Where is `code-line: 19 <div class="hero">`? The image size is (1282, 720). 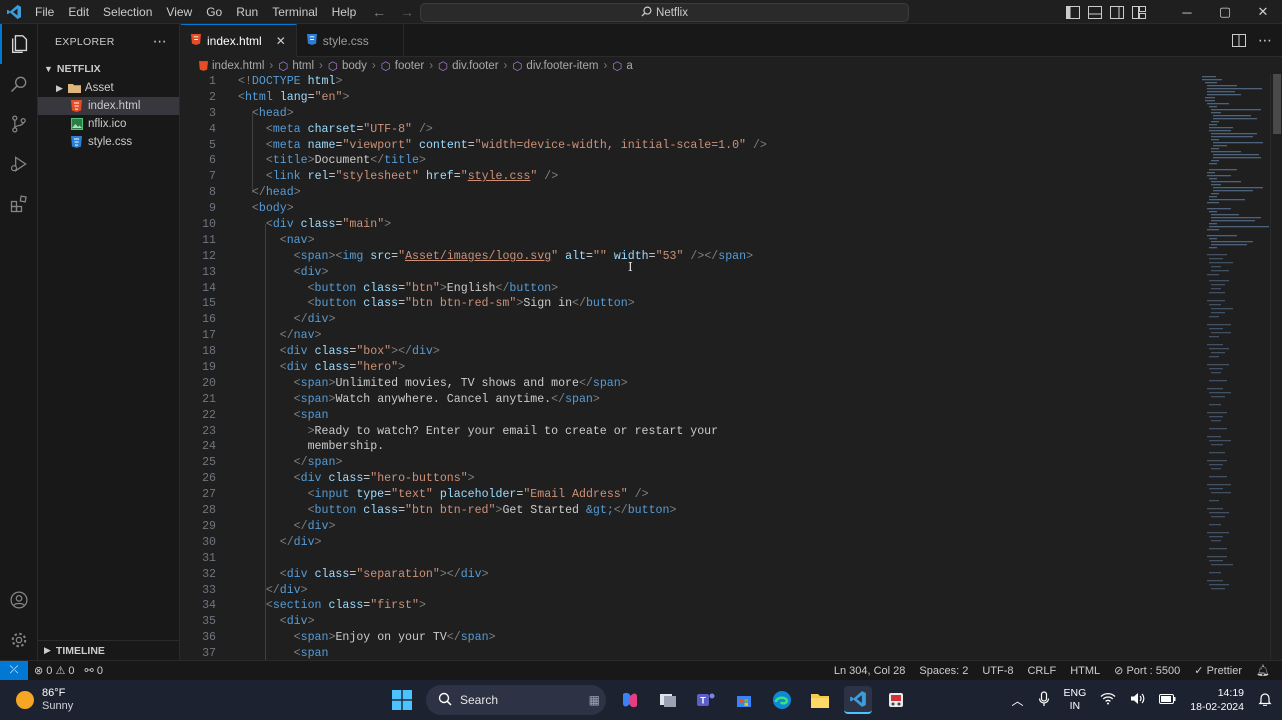
code-line: 19 <div class="hero"> is located at coordinates (689, 368).